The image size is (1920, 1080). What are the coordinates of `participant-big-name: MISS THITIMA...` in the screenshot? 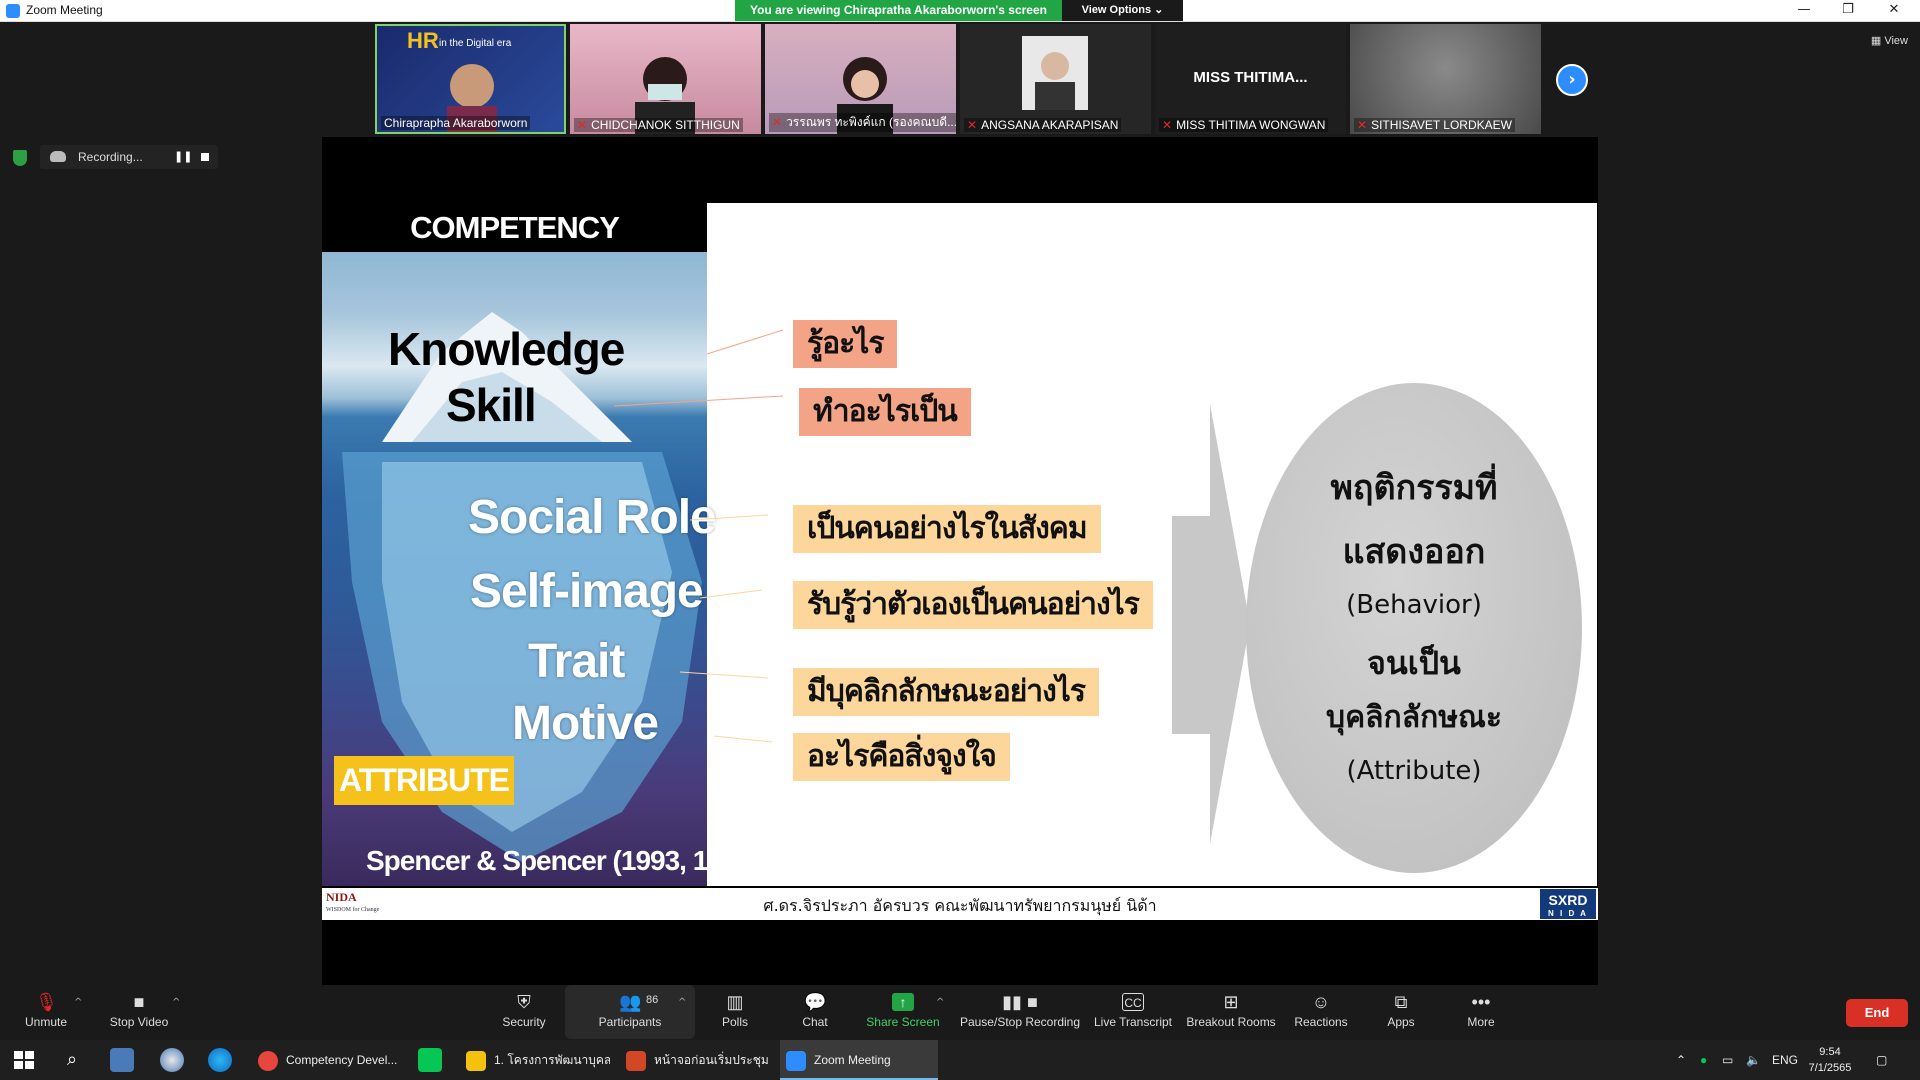 It's located at (1250, 77).